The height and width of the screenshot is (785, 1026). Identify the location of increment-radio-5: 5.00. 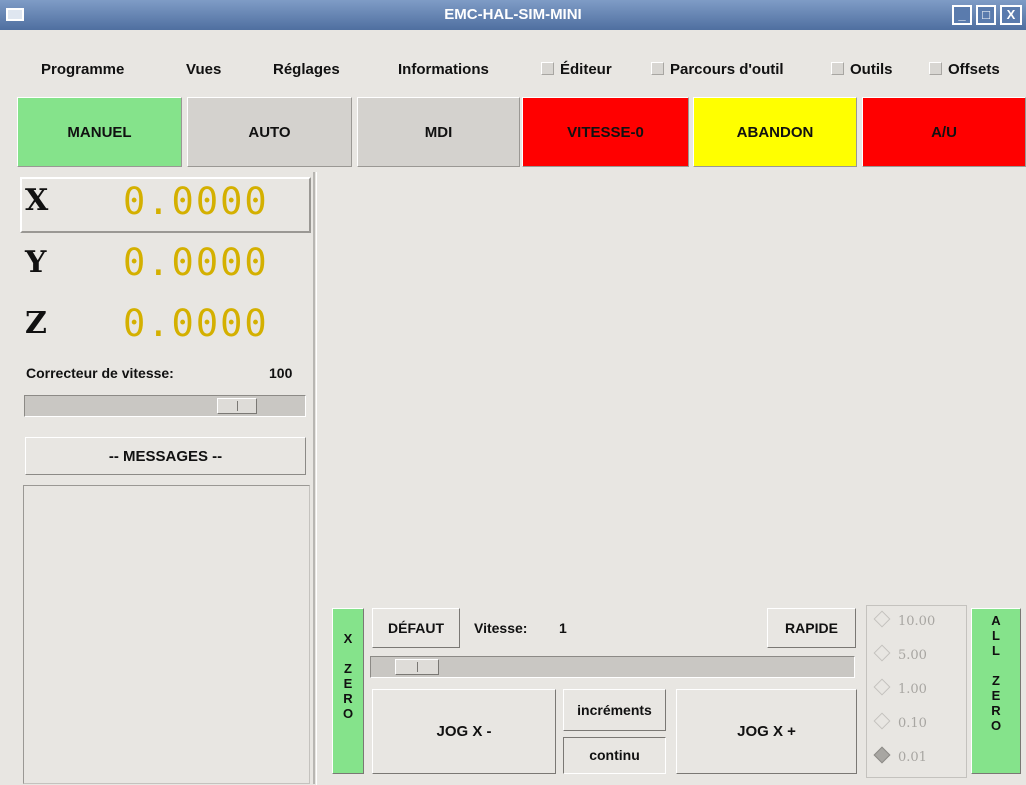
(919, 656).